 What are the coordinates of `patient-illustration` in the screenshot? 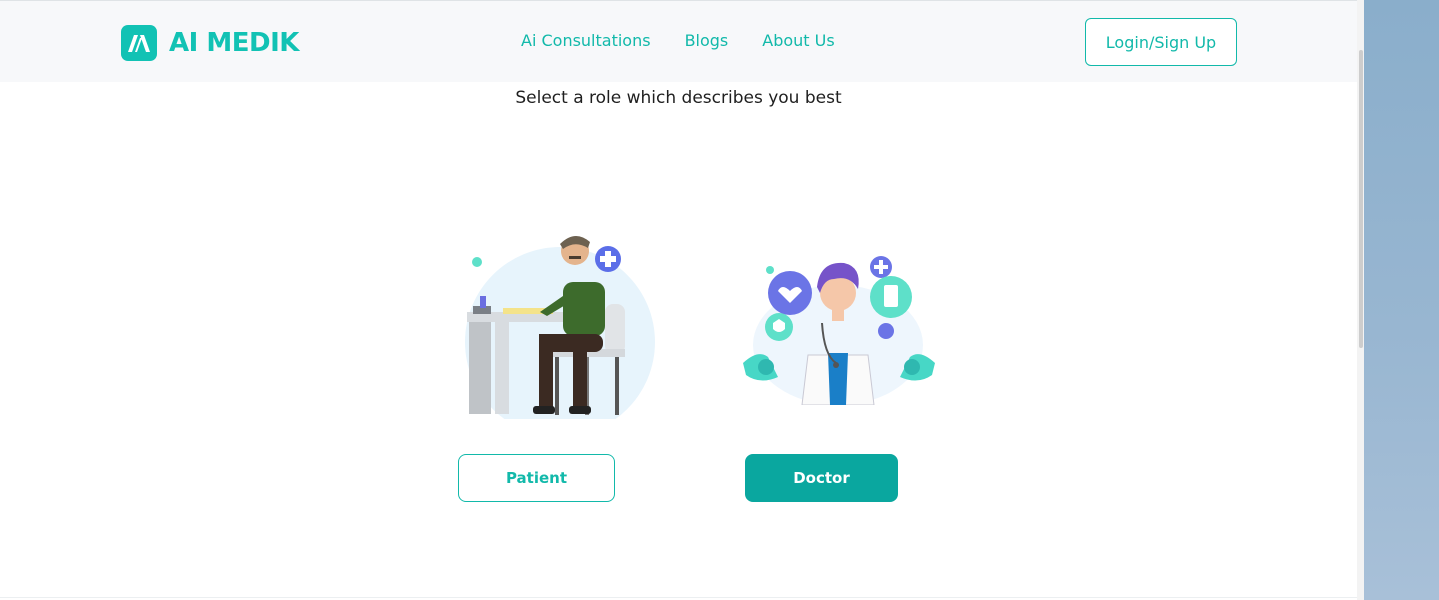 It's located at (557, 330).